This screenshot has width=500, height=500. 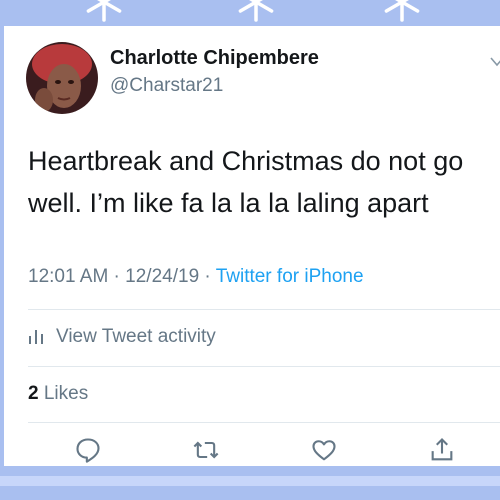 I want to click on retweet-icon, so click(x=206, y=450).